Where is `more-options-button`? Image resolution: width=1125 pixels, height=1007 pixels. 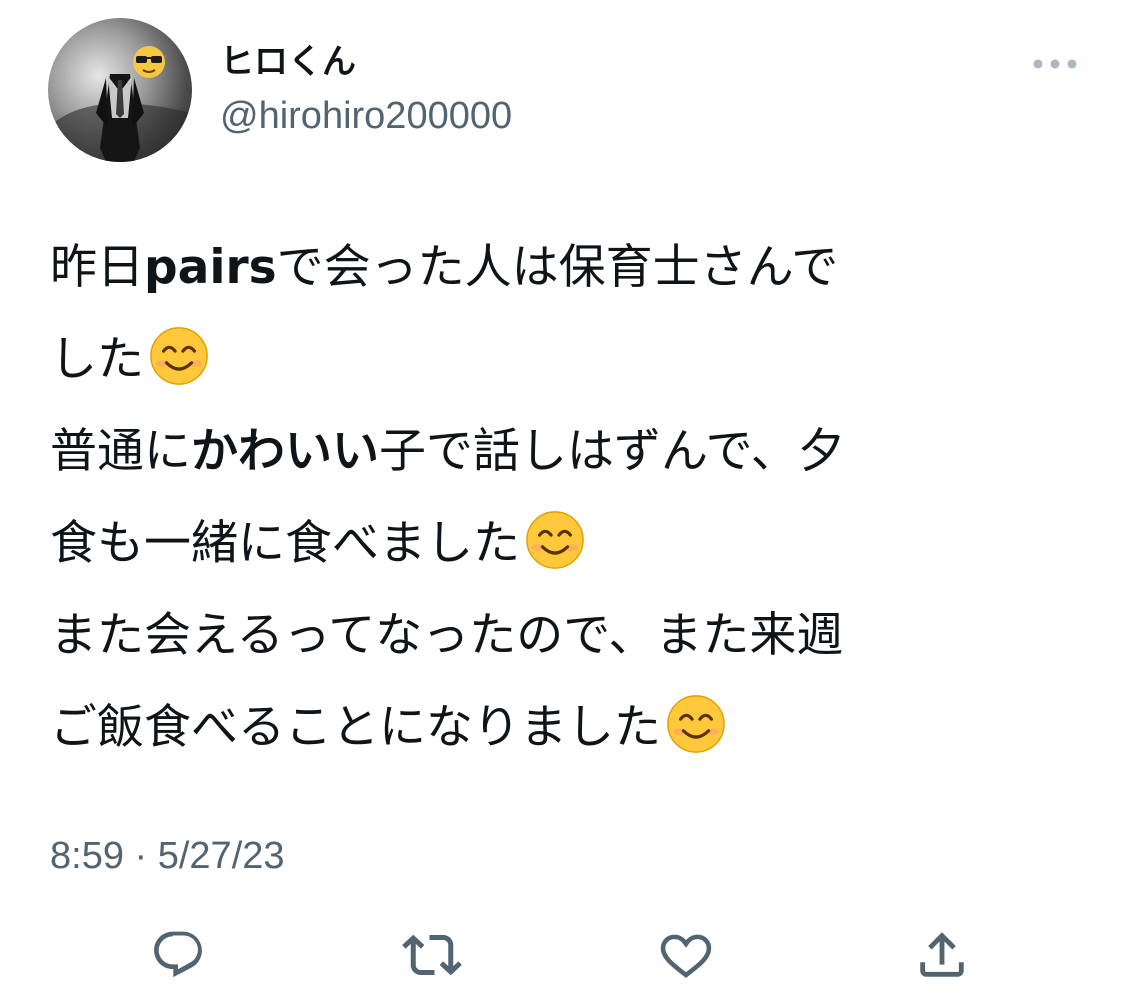
more-options-button is located at coordinates (1055, 64).